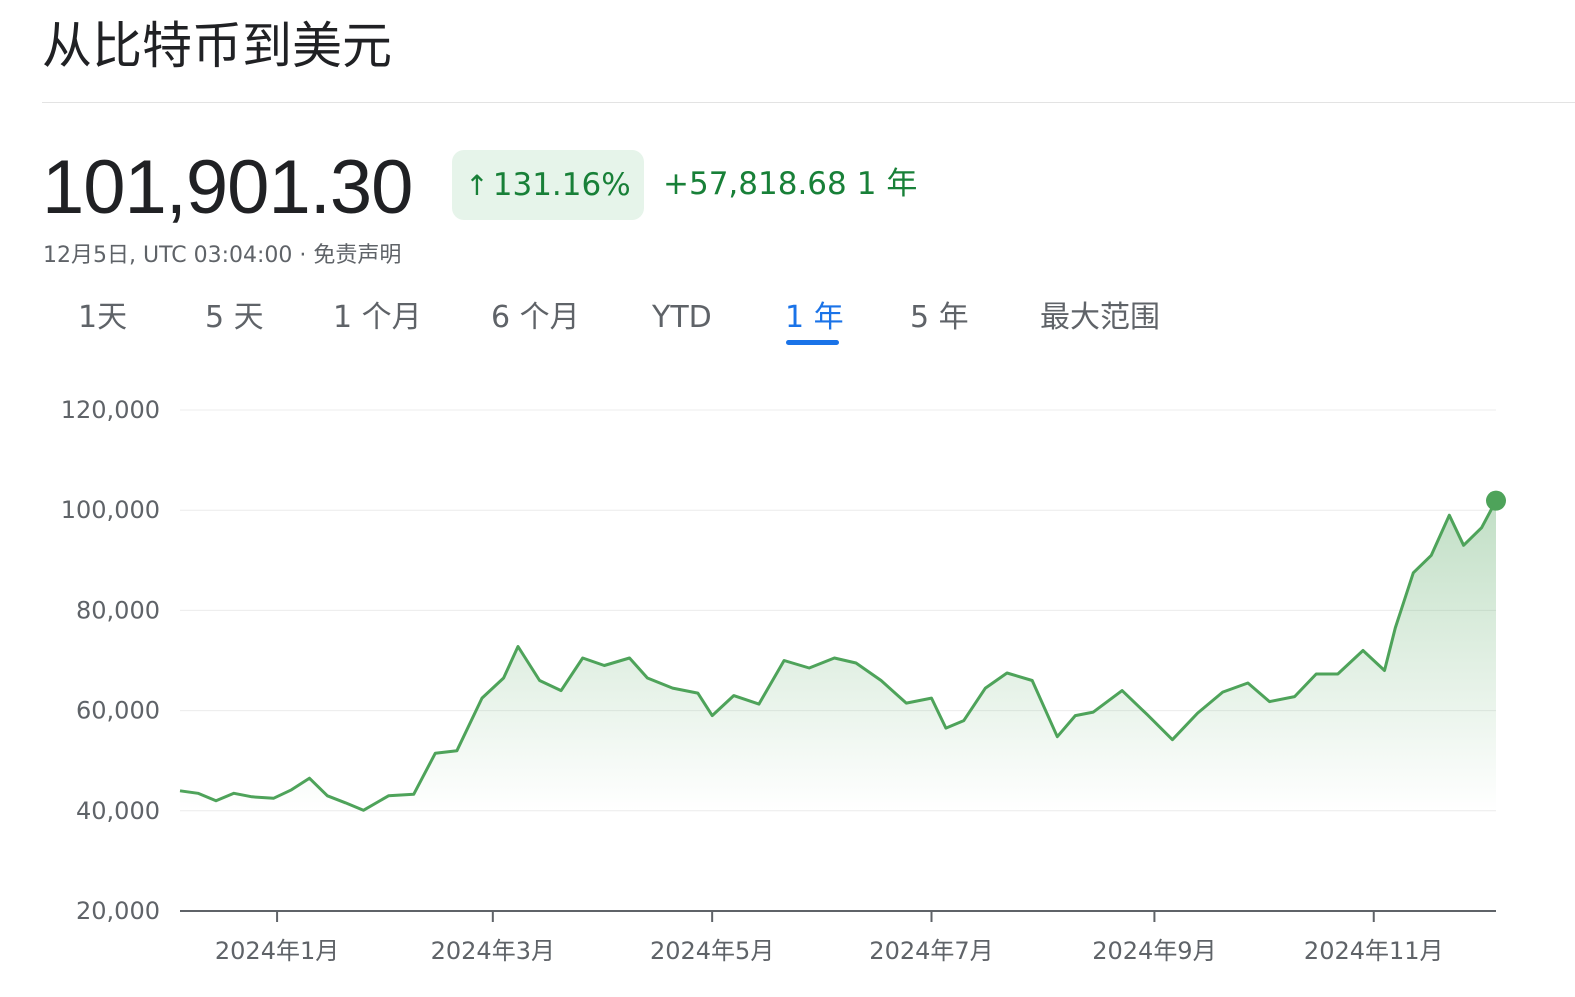 The image size is (1575, 997). I want to click on tab-max-range: 最大范围, so click(1100, 318).